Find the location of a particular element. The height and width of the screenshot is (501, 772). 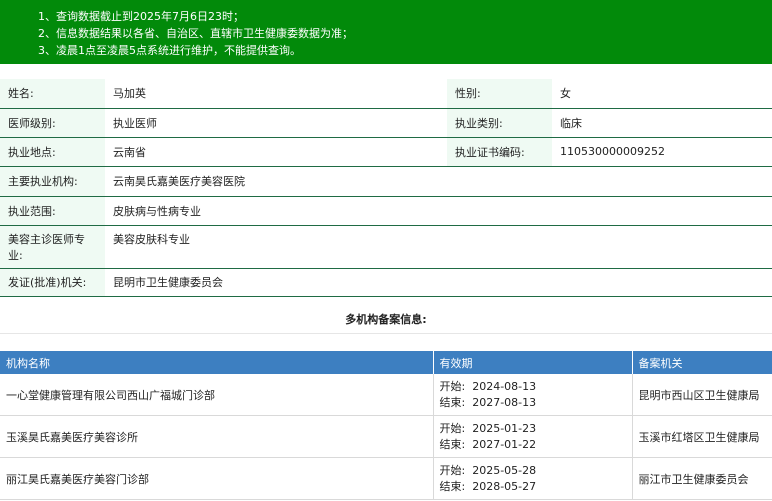

multi-org-title: 多机构备案信息: is located at coordinates (386, 319).